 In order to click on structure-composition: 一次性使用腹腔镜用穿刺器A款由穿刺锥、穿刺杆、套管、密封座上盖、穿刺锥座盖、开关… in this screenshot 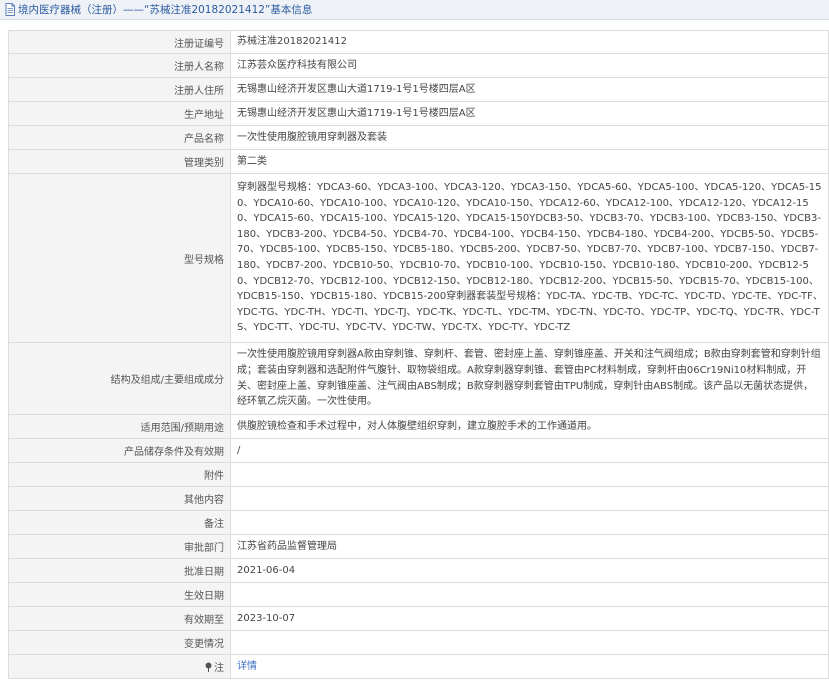, I will do `click(529, 378)`.